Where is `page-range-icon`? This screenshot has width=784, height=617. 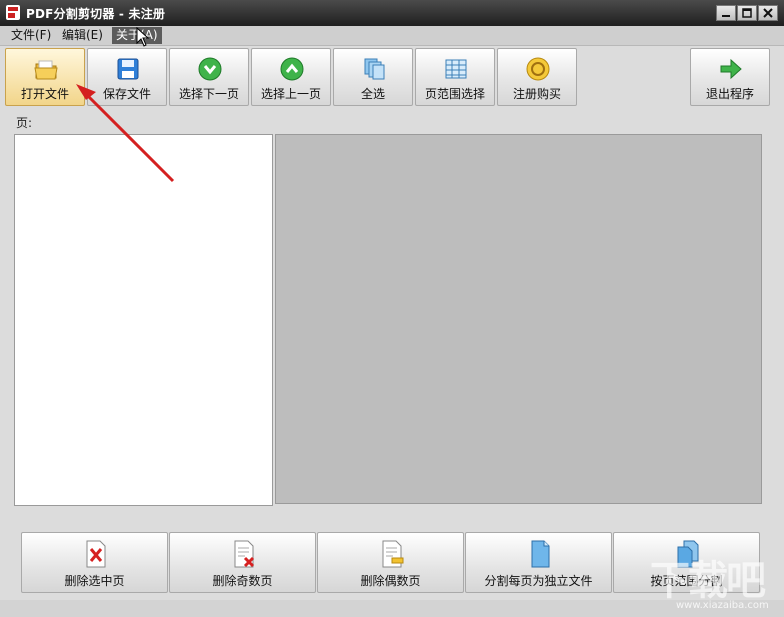 page-range-icon is located at coordinates (456, 69).